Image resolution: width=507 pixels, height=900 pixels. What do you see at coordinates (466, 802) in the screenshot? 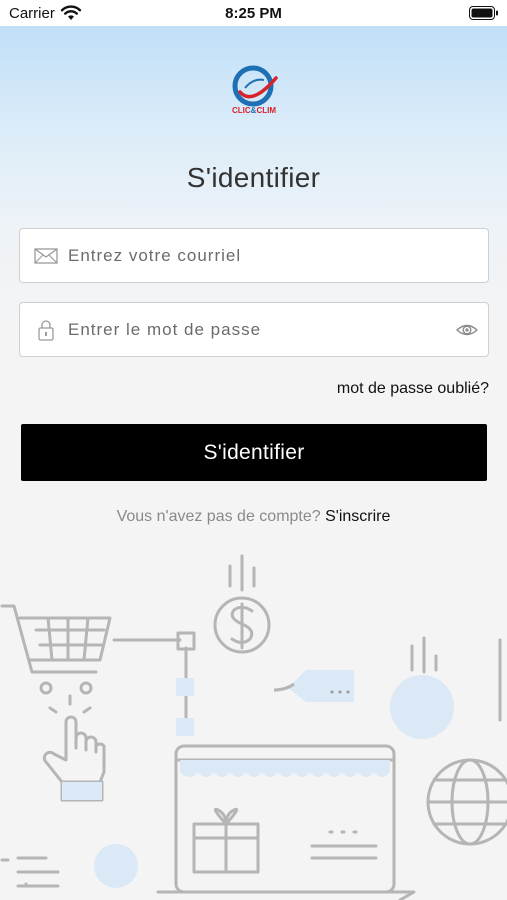
I see `globe-icon` at bounding box center [466, 802].